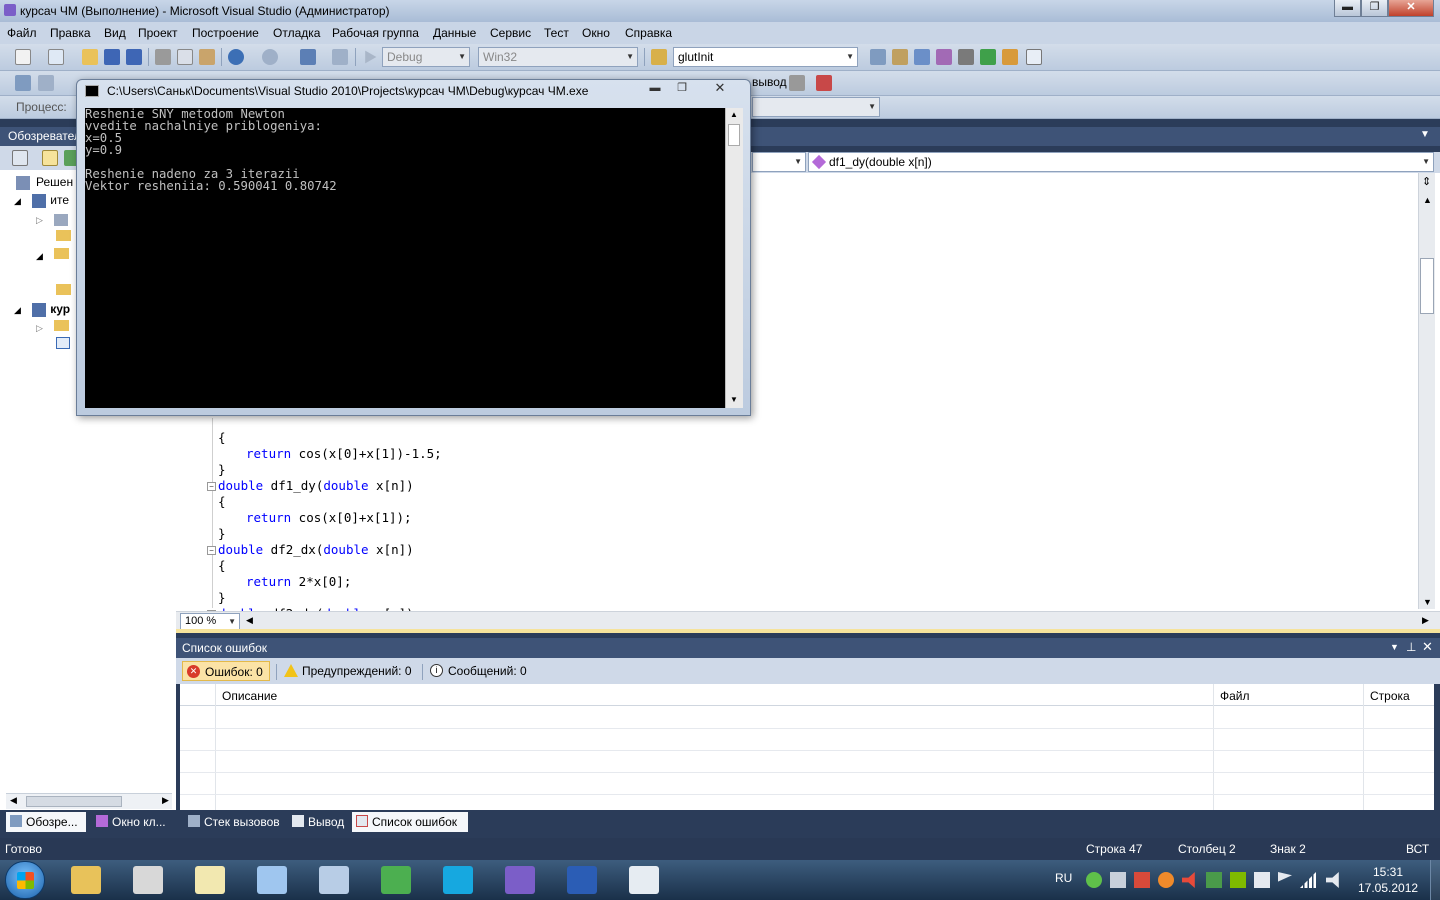 This screenshot has height=900, width=1440. I want to click on action-center-flag-icon, so click(1285, 877).